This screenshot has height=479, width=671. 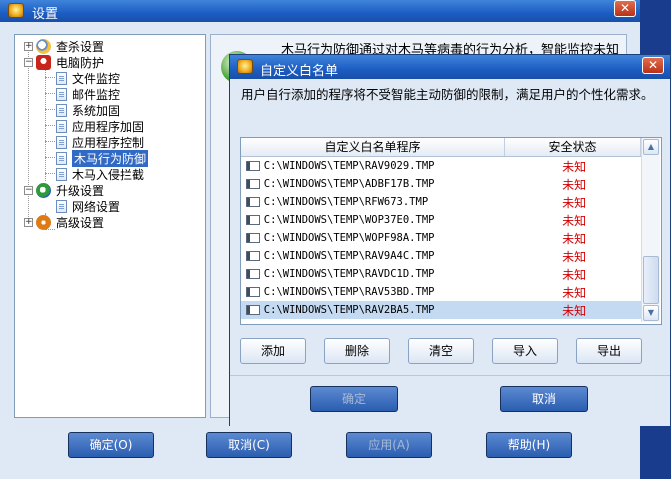 I want to click on title-bar: 设置 ✕, so click(x=320, y=11).